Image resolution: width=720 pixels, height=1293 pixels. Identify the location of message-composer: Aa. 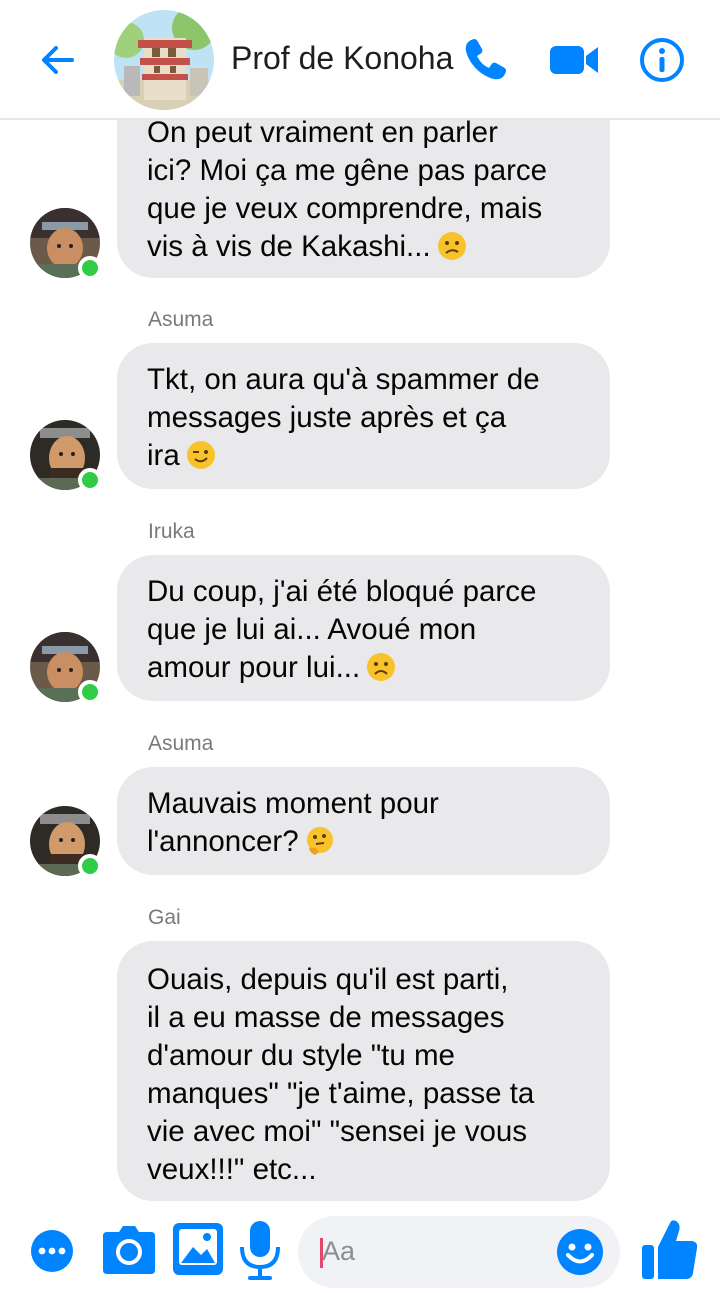
(360, 1249).